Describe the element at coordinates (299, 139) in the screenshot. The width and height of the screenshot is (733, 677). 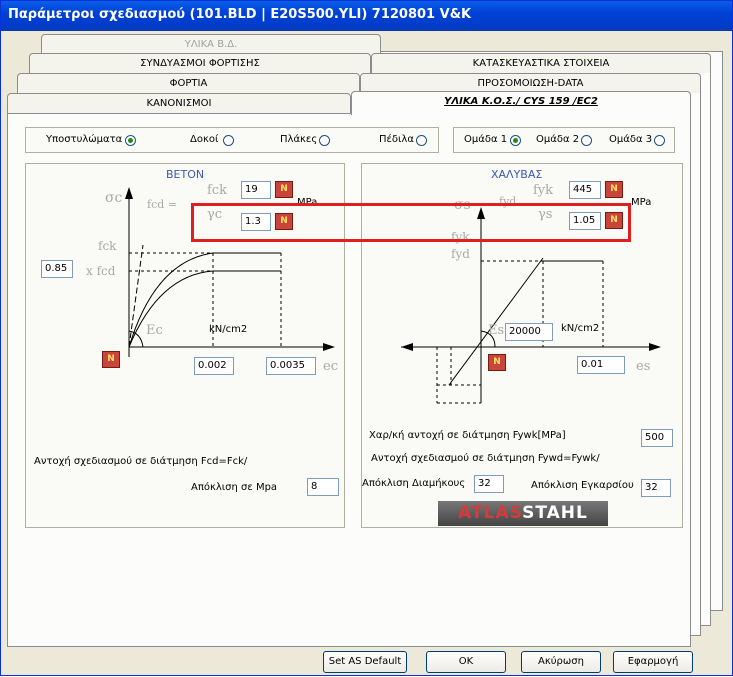
I see `radio-label-slabs: Πλάκες` at that location.